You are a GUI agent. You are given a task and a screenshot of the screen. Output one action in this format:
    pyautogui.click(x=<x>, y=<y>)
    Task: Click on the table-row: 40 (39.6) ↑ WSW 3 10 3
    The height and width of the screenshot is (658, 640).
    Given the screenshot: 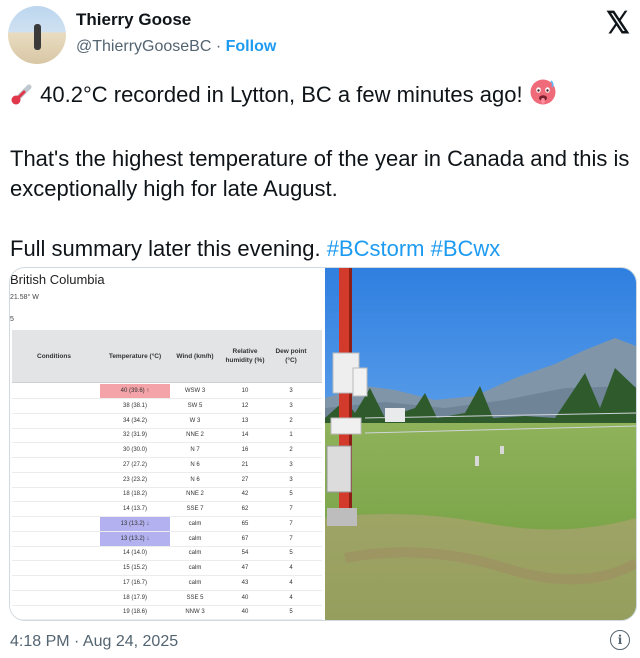 What is the action you would take?
    pyautogui.click(x=167, y=391)
    